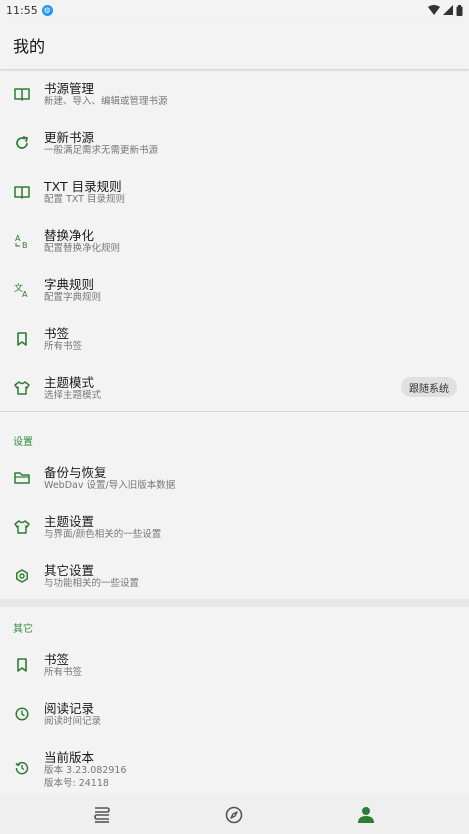  I want to click on compass-icon, so click(234, 815).